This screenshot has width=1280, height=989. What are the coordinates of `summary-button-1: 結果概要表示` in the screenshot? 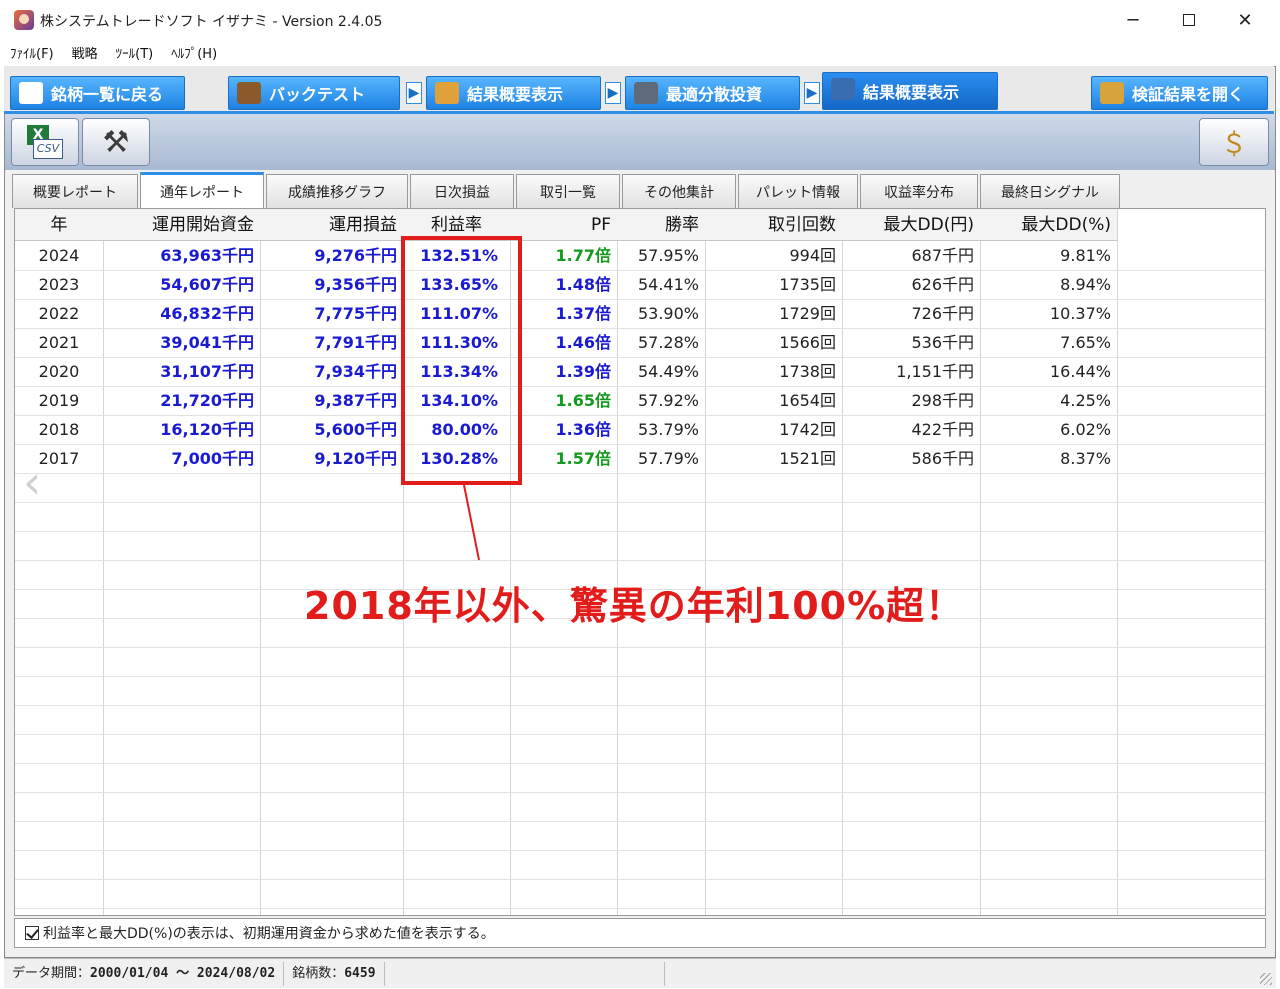 It's located at (513, 93).